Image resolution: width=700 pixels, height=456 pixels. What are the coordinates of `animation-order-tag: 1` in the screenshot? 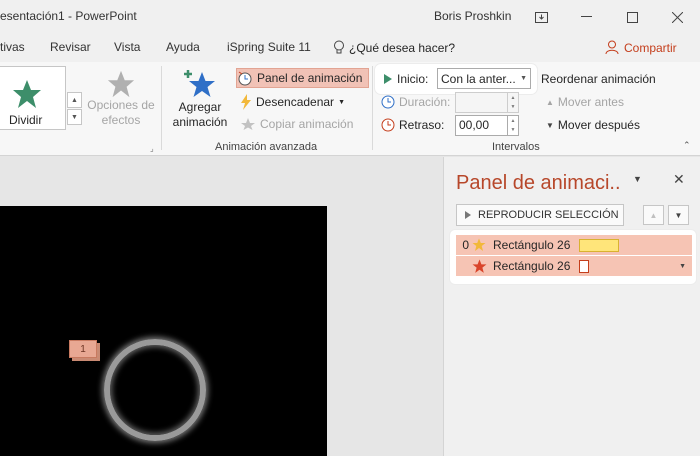 It's located at (83, 349).